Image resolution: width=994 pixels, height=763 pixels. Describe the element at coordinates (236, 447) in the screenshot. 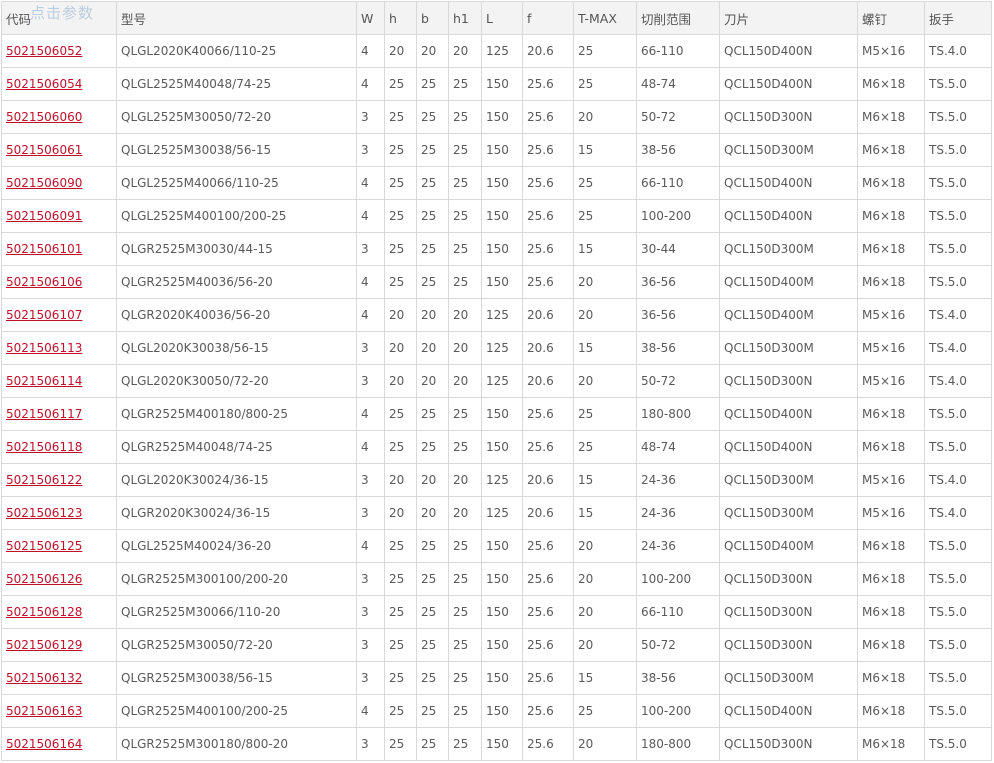

I see `cell-model: QLGR2525M40048/74-25` at that location.